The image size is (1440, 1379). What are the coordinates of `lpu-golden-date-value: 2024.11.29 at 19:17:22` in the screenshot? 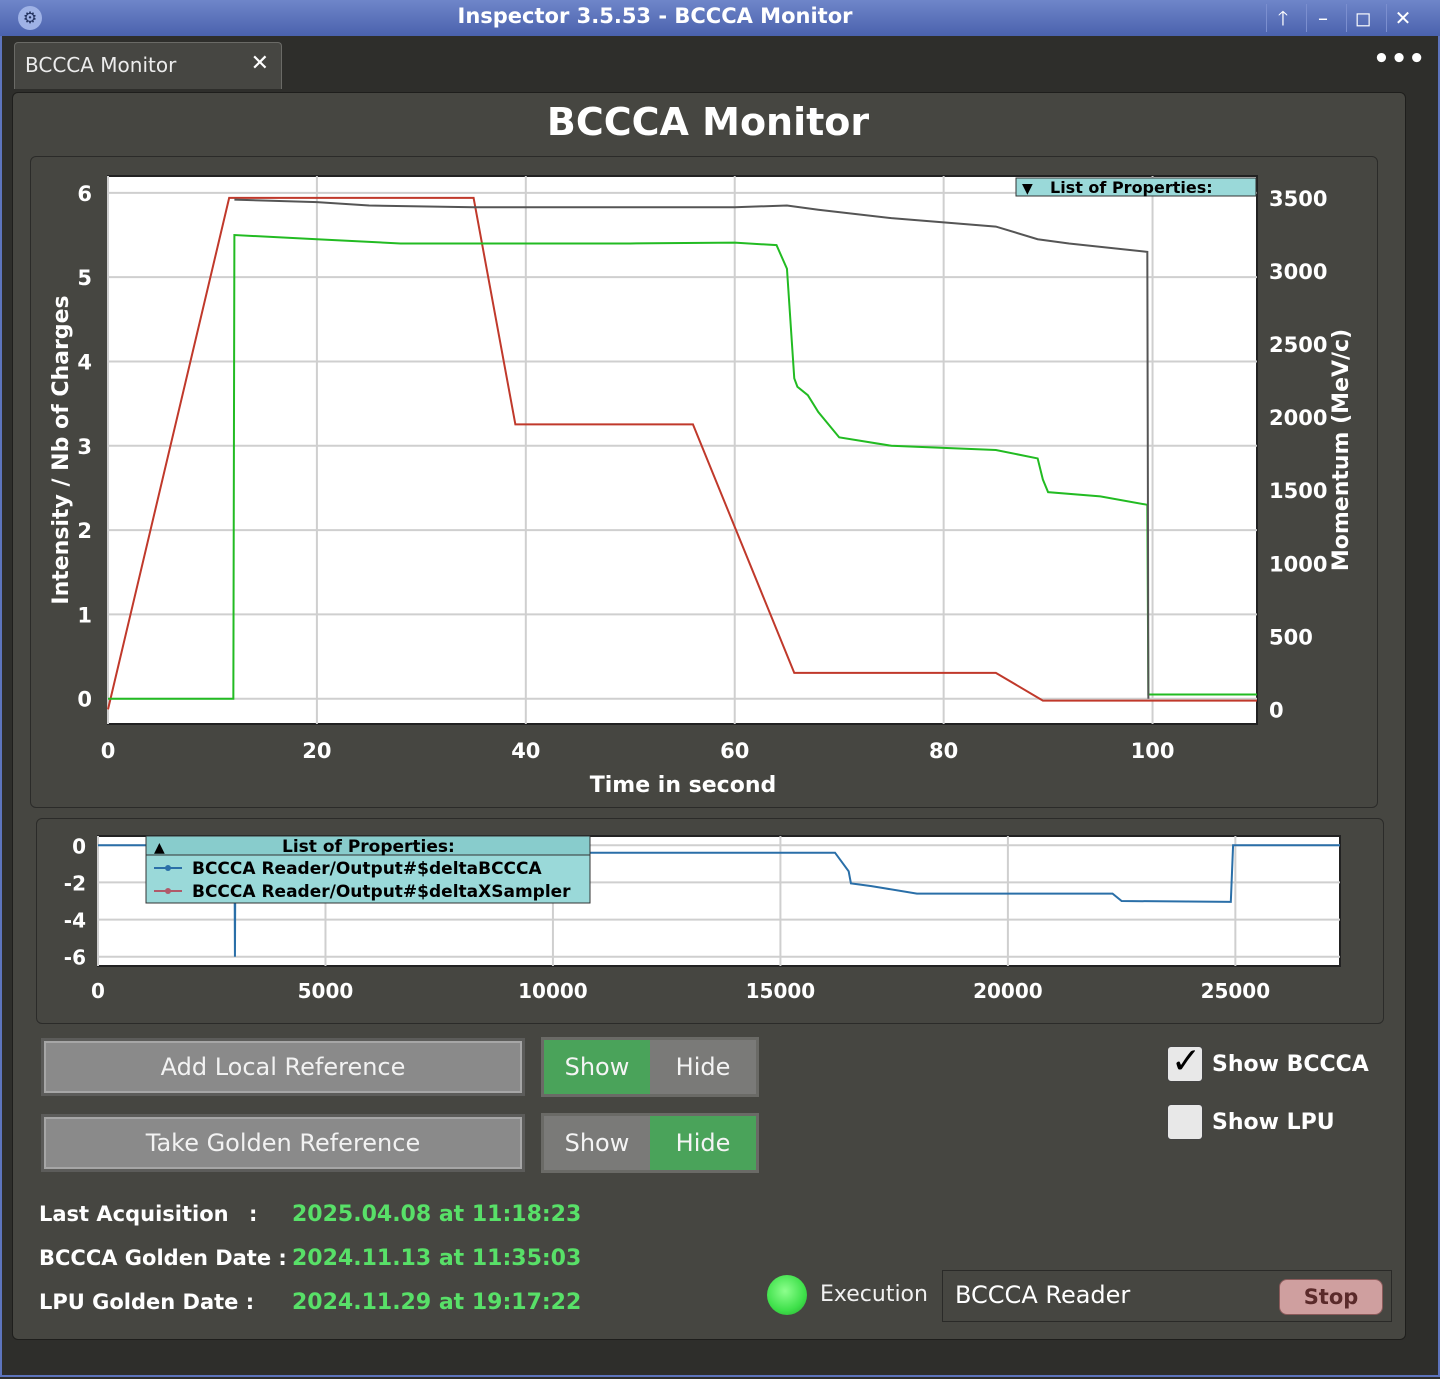 It's located at (437, 1302).